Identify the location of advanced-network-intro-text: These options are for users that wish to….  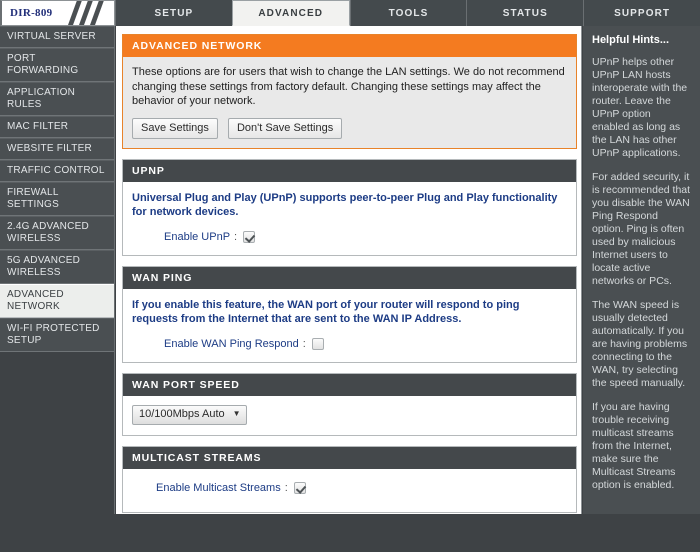
(348, 86).